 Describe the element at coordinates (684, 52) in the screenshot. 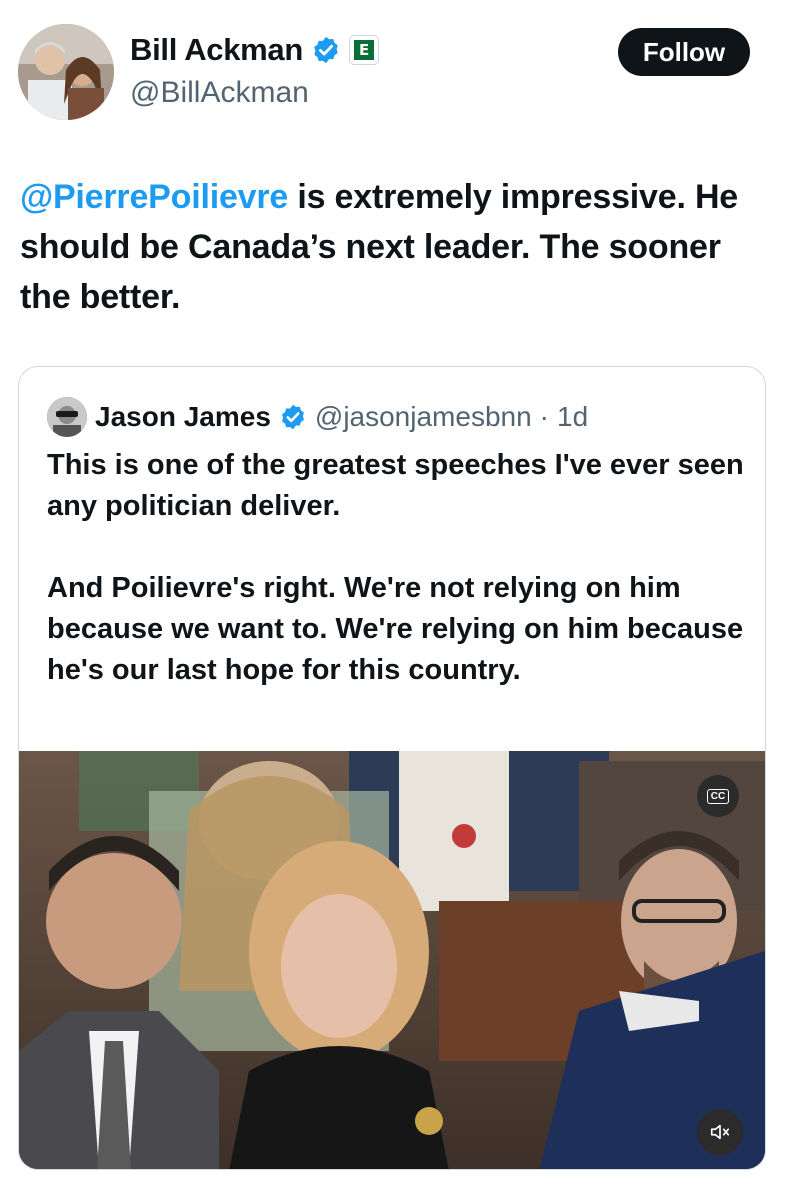

I see `follow-button: Follow` at that location.